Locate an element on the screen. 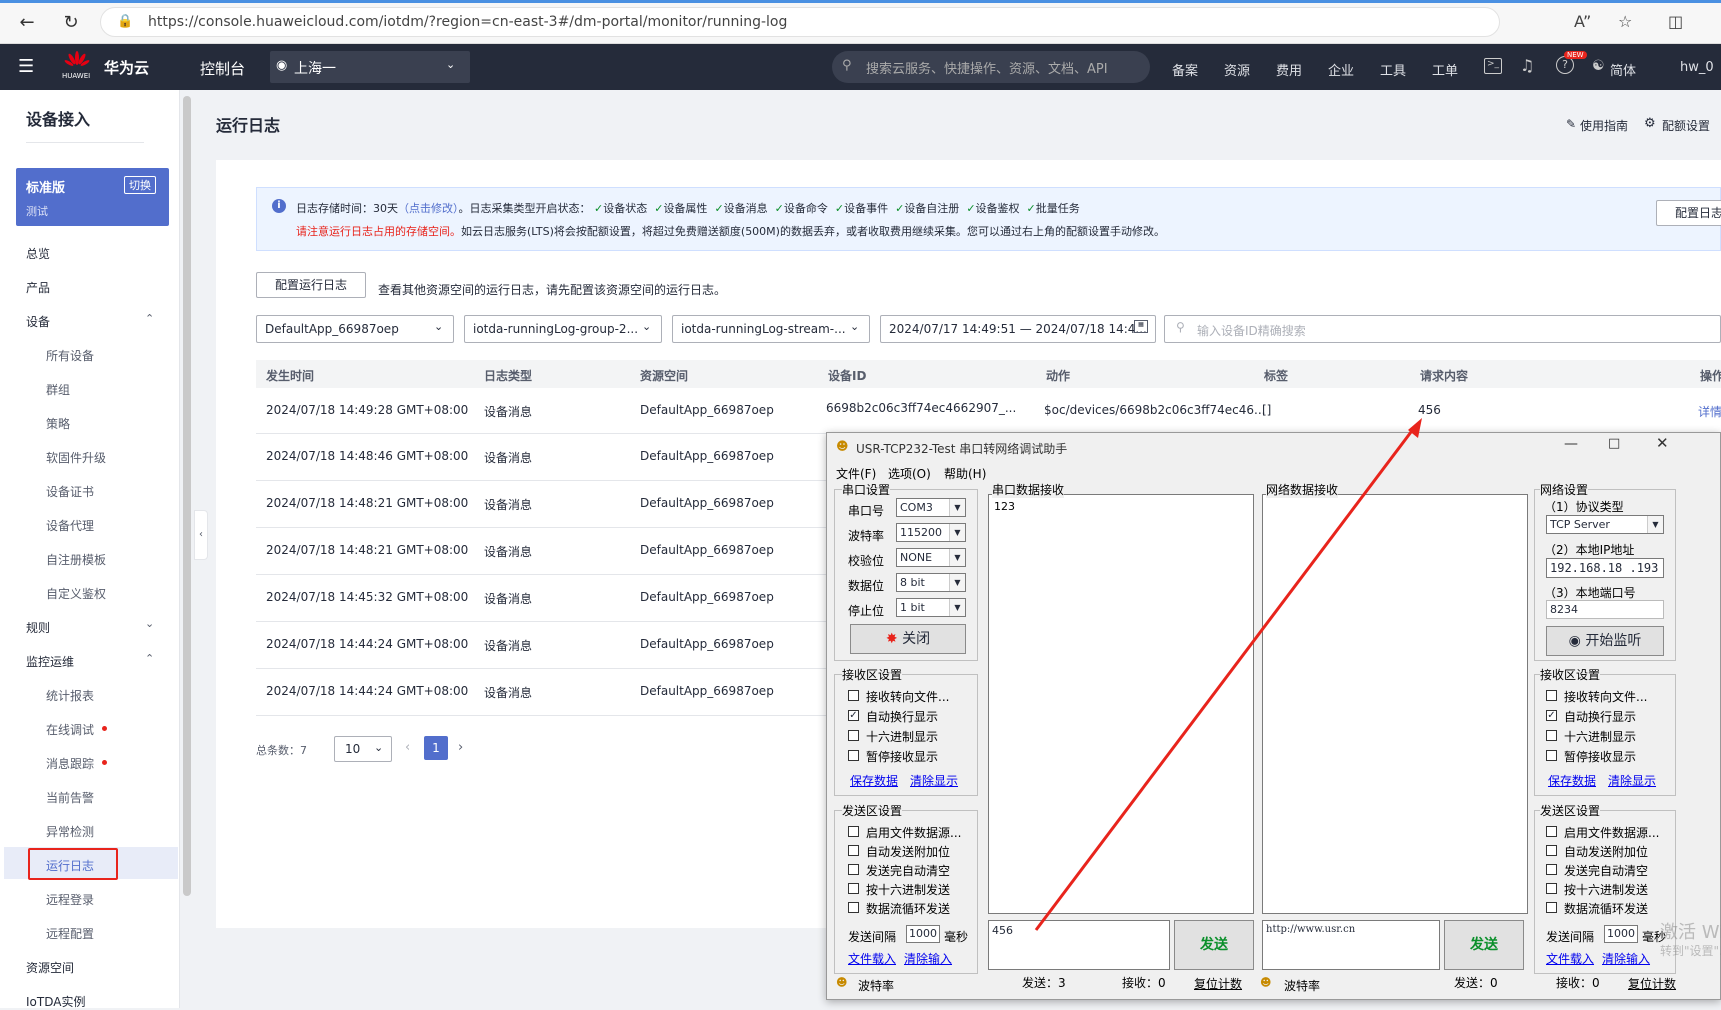  stop-bits-select: 1 bit ▼ is located at coordinates (931, 607).